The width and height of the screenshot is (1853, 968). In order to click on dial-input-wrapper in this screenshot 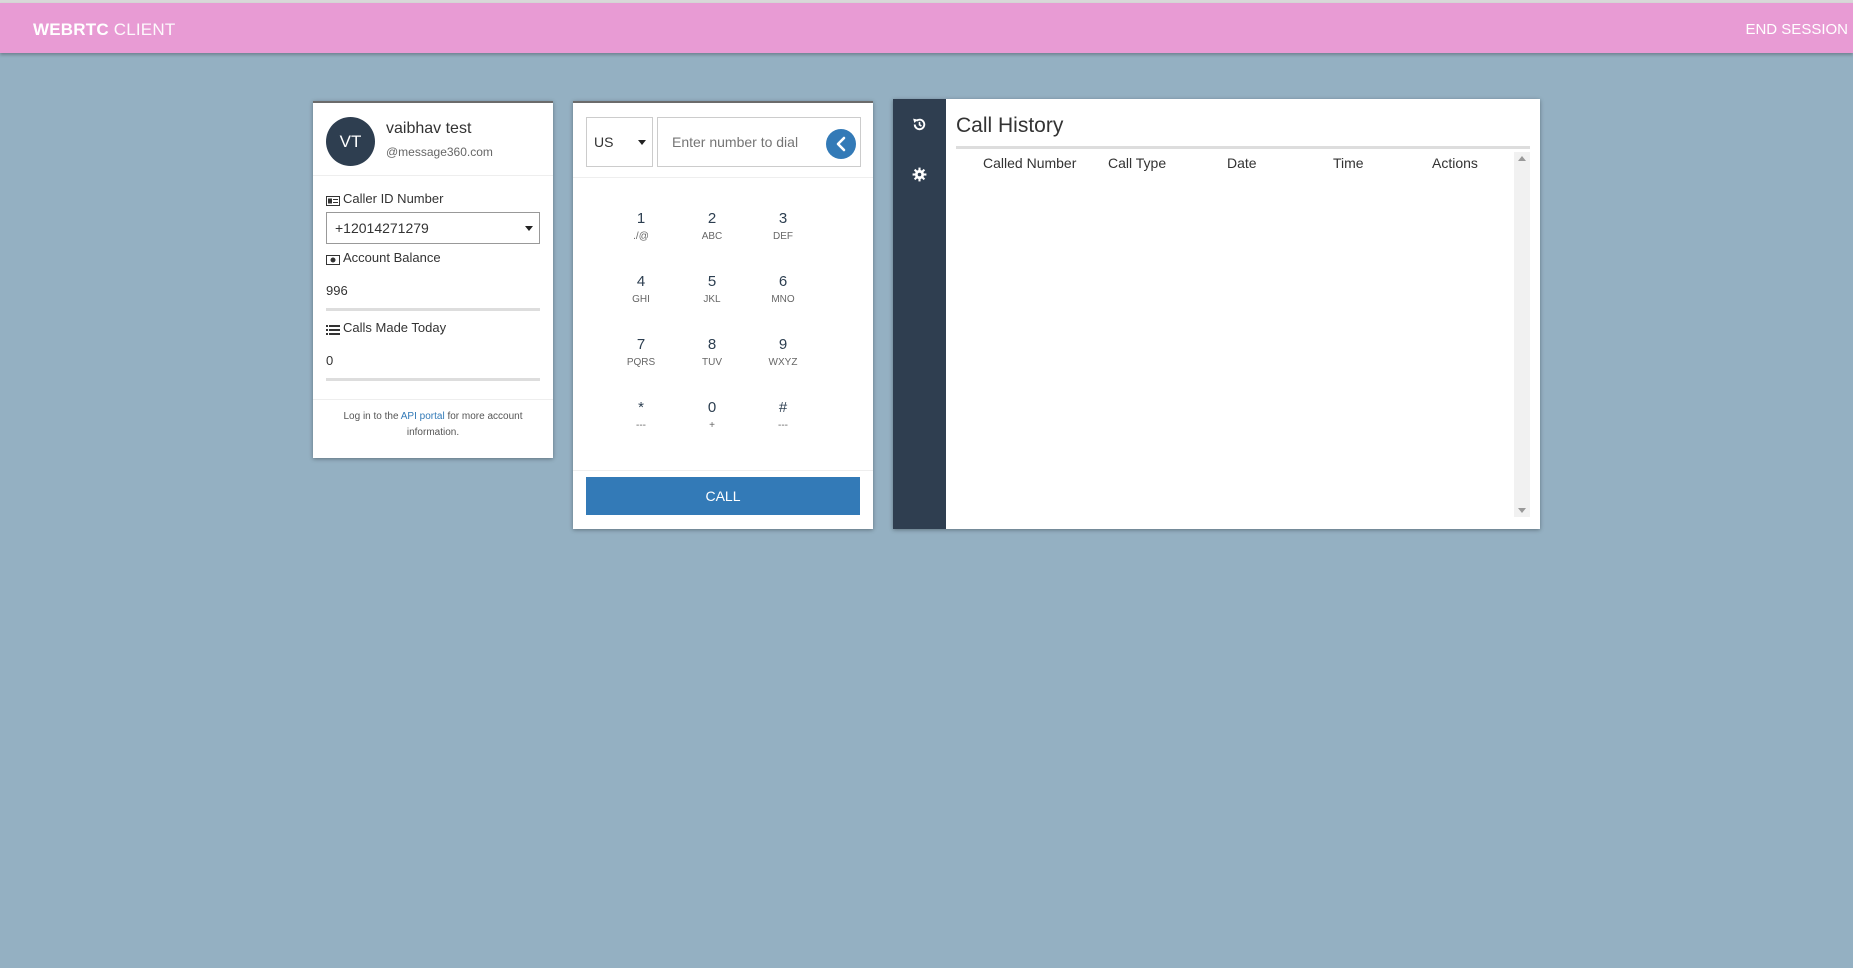, I will do `click(759, 142)`.